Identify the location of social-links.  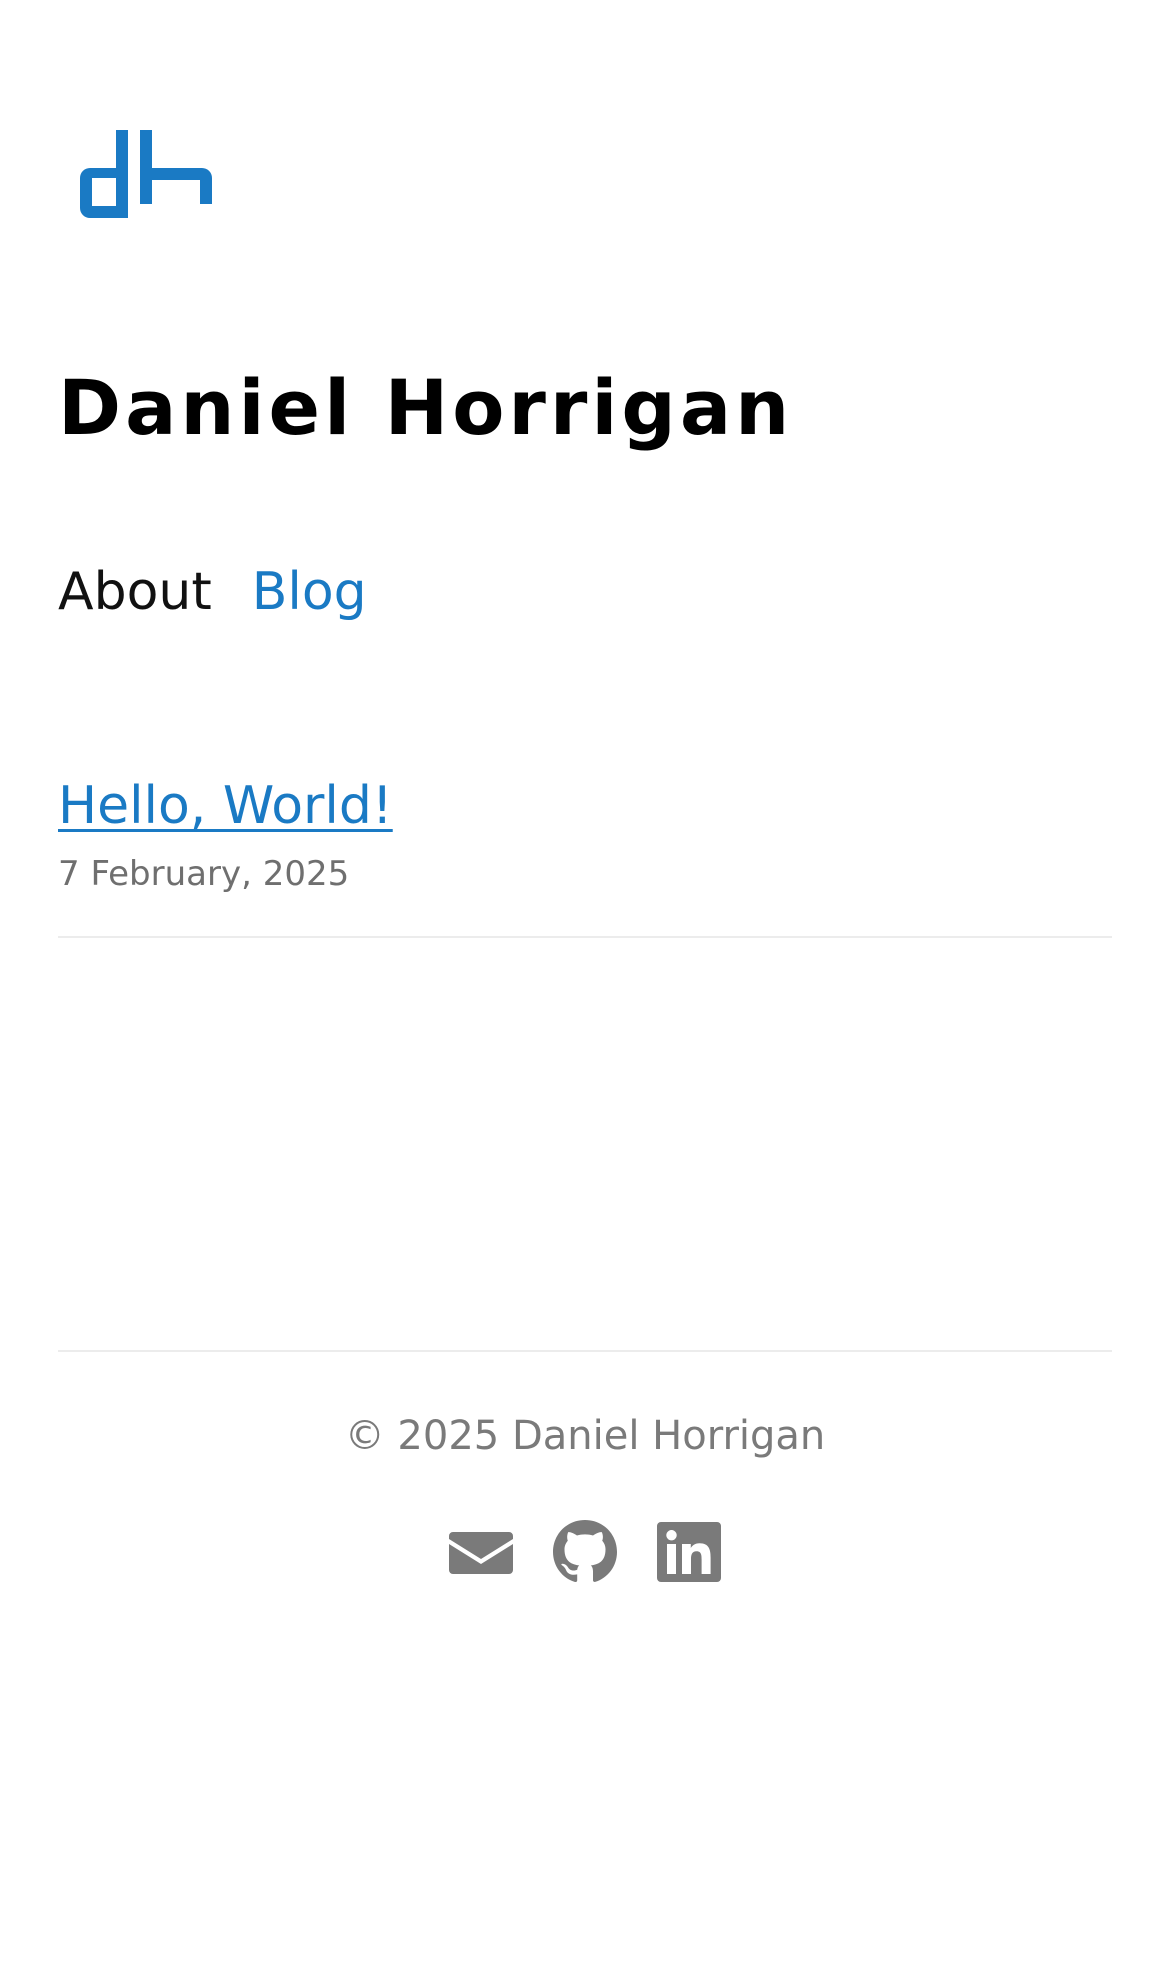
(585, 1552).